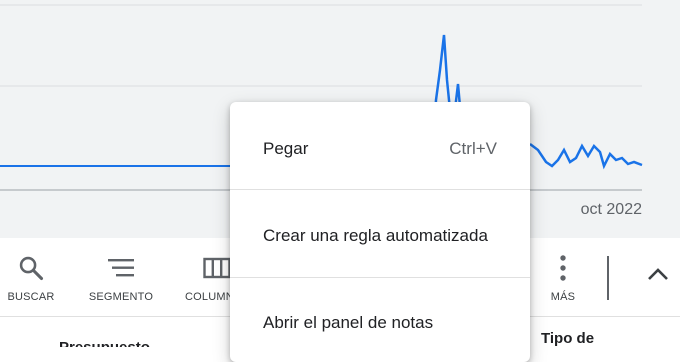  What do you see at coordinates (104, 343) in the screenshot?
I see `column-header-budget: Presupuesto` at bounding box center [104, 343].